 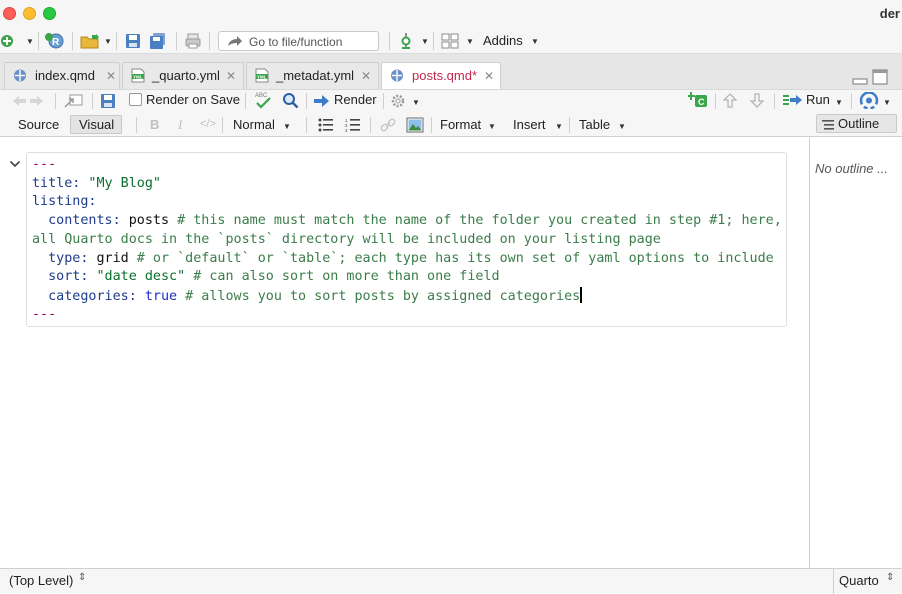 What do you see at coordinates (730, 100) in the screenshot?
I see `go-to-previous-chunk-icon` at bounding box center [730, 100].